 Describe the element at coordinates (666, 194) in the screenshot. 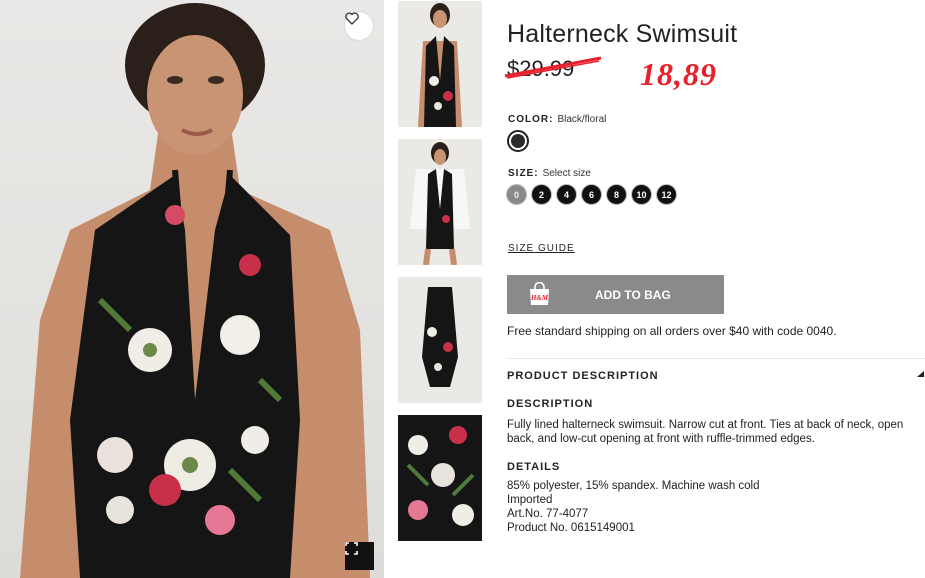

I see `size-option-12: 12` at that location.